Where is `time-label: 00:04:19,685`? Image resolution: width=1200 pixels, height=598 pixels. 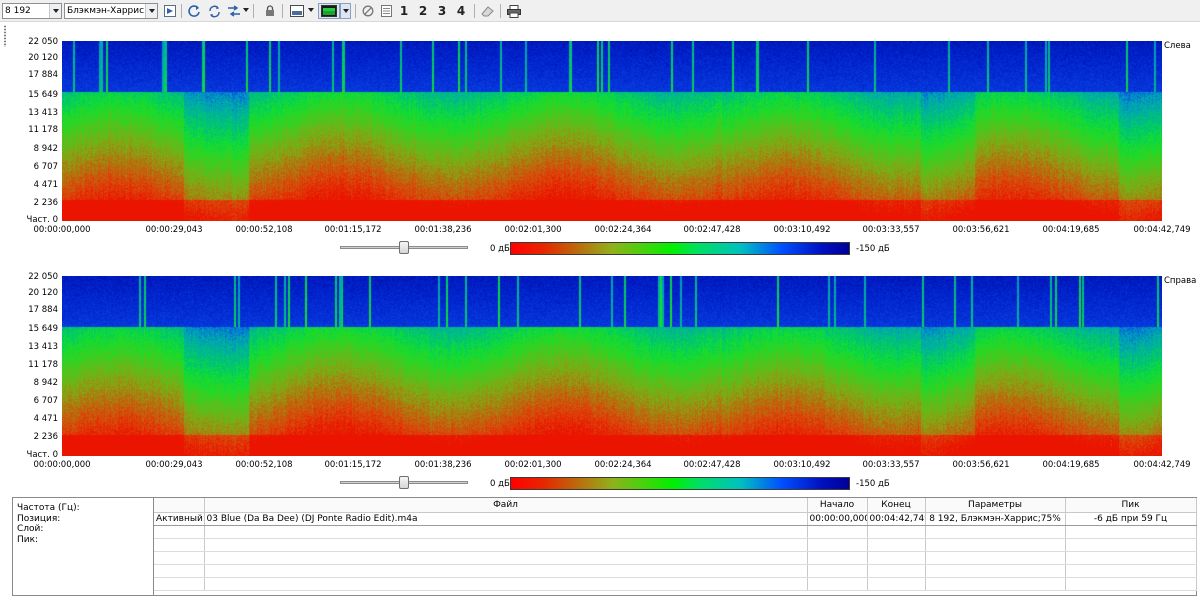 time-label: 00:04:19,685 is located at coordinates (1071, 465).